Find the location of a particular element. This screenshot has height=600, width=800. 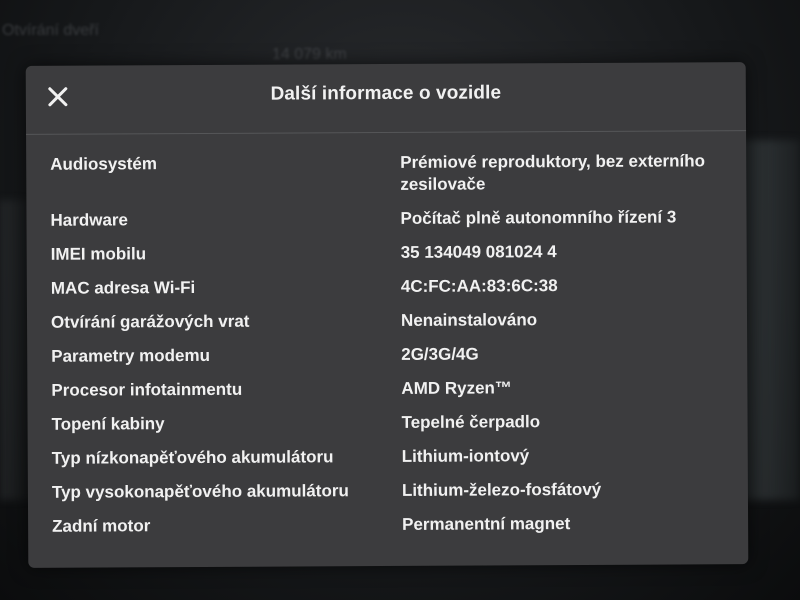

info-value: Lithium-iontový is located at coordinates (465, 456).